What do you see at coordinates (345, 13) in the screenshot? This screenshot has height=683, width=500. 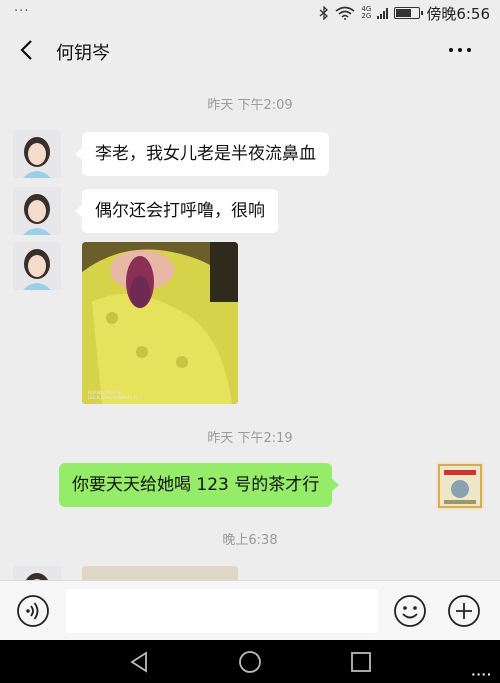 I see `wifi-icon` at bounding box center [345, 13].